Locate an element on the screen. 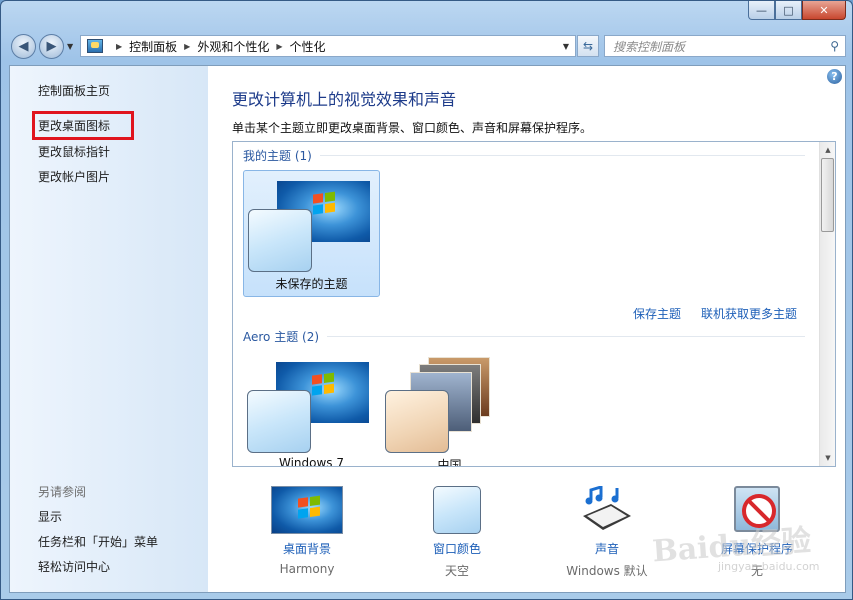 This screenshot has width=853, height=600. scroll-down-icon: ▼ is located at coordinates (827, 458).